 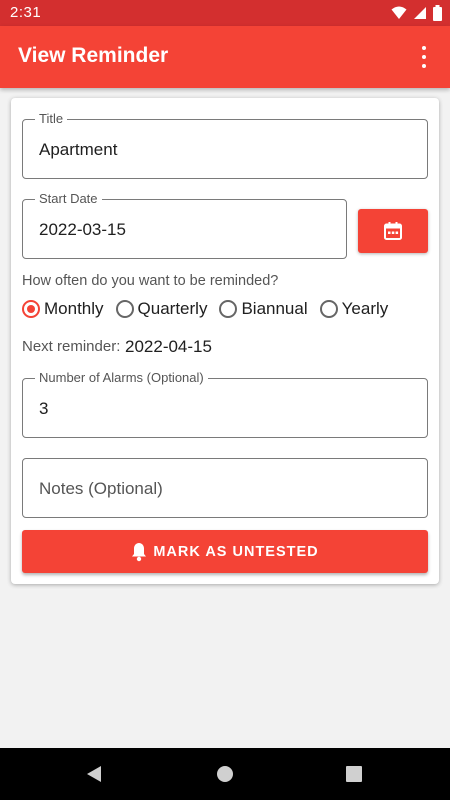 I want to click on home-icon, so click(x=225, y=774).